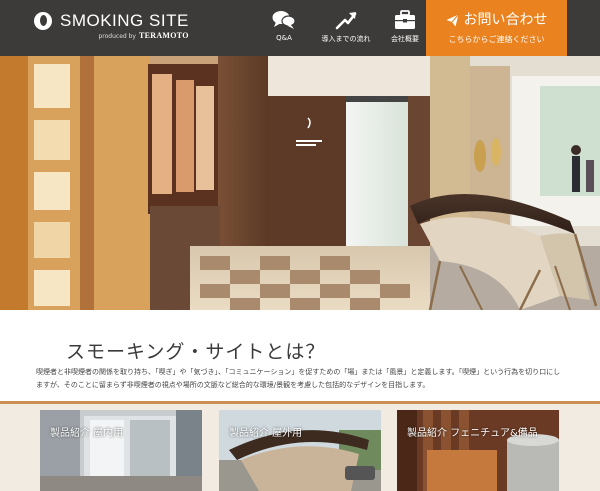  Describe the element at coordinates (496, 39) in the screenshot. I see `contact-sublabel: こちらからご連絡ください` at that location.